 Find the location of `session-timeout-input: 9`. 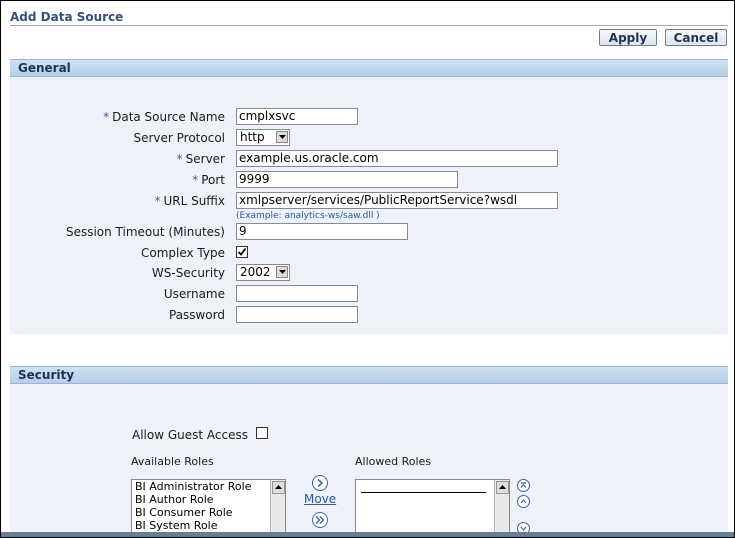

session-timeout-input: 9 is located at coordinates (322, 231).